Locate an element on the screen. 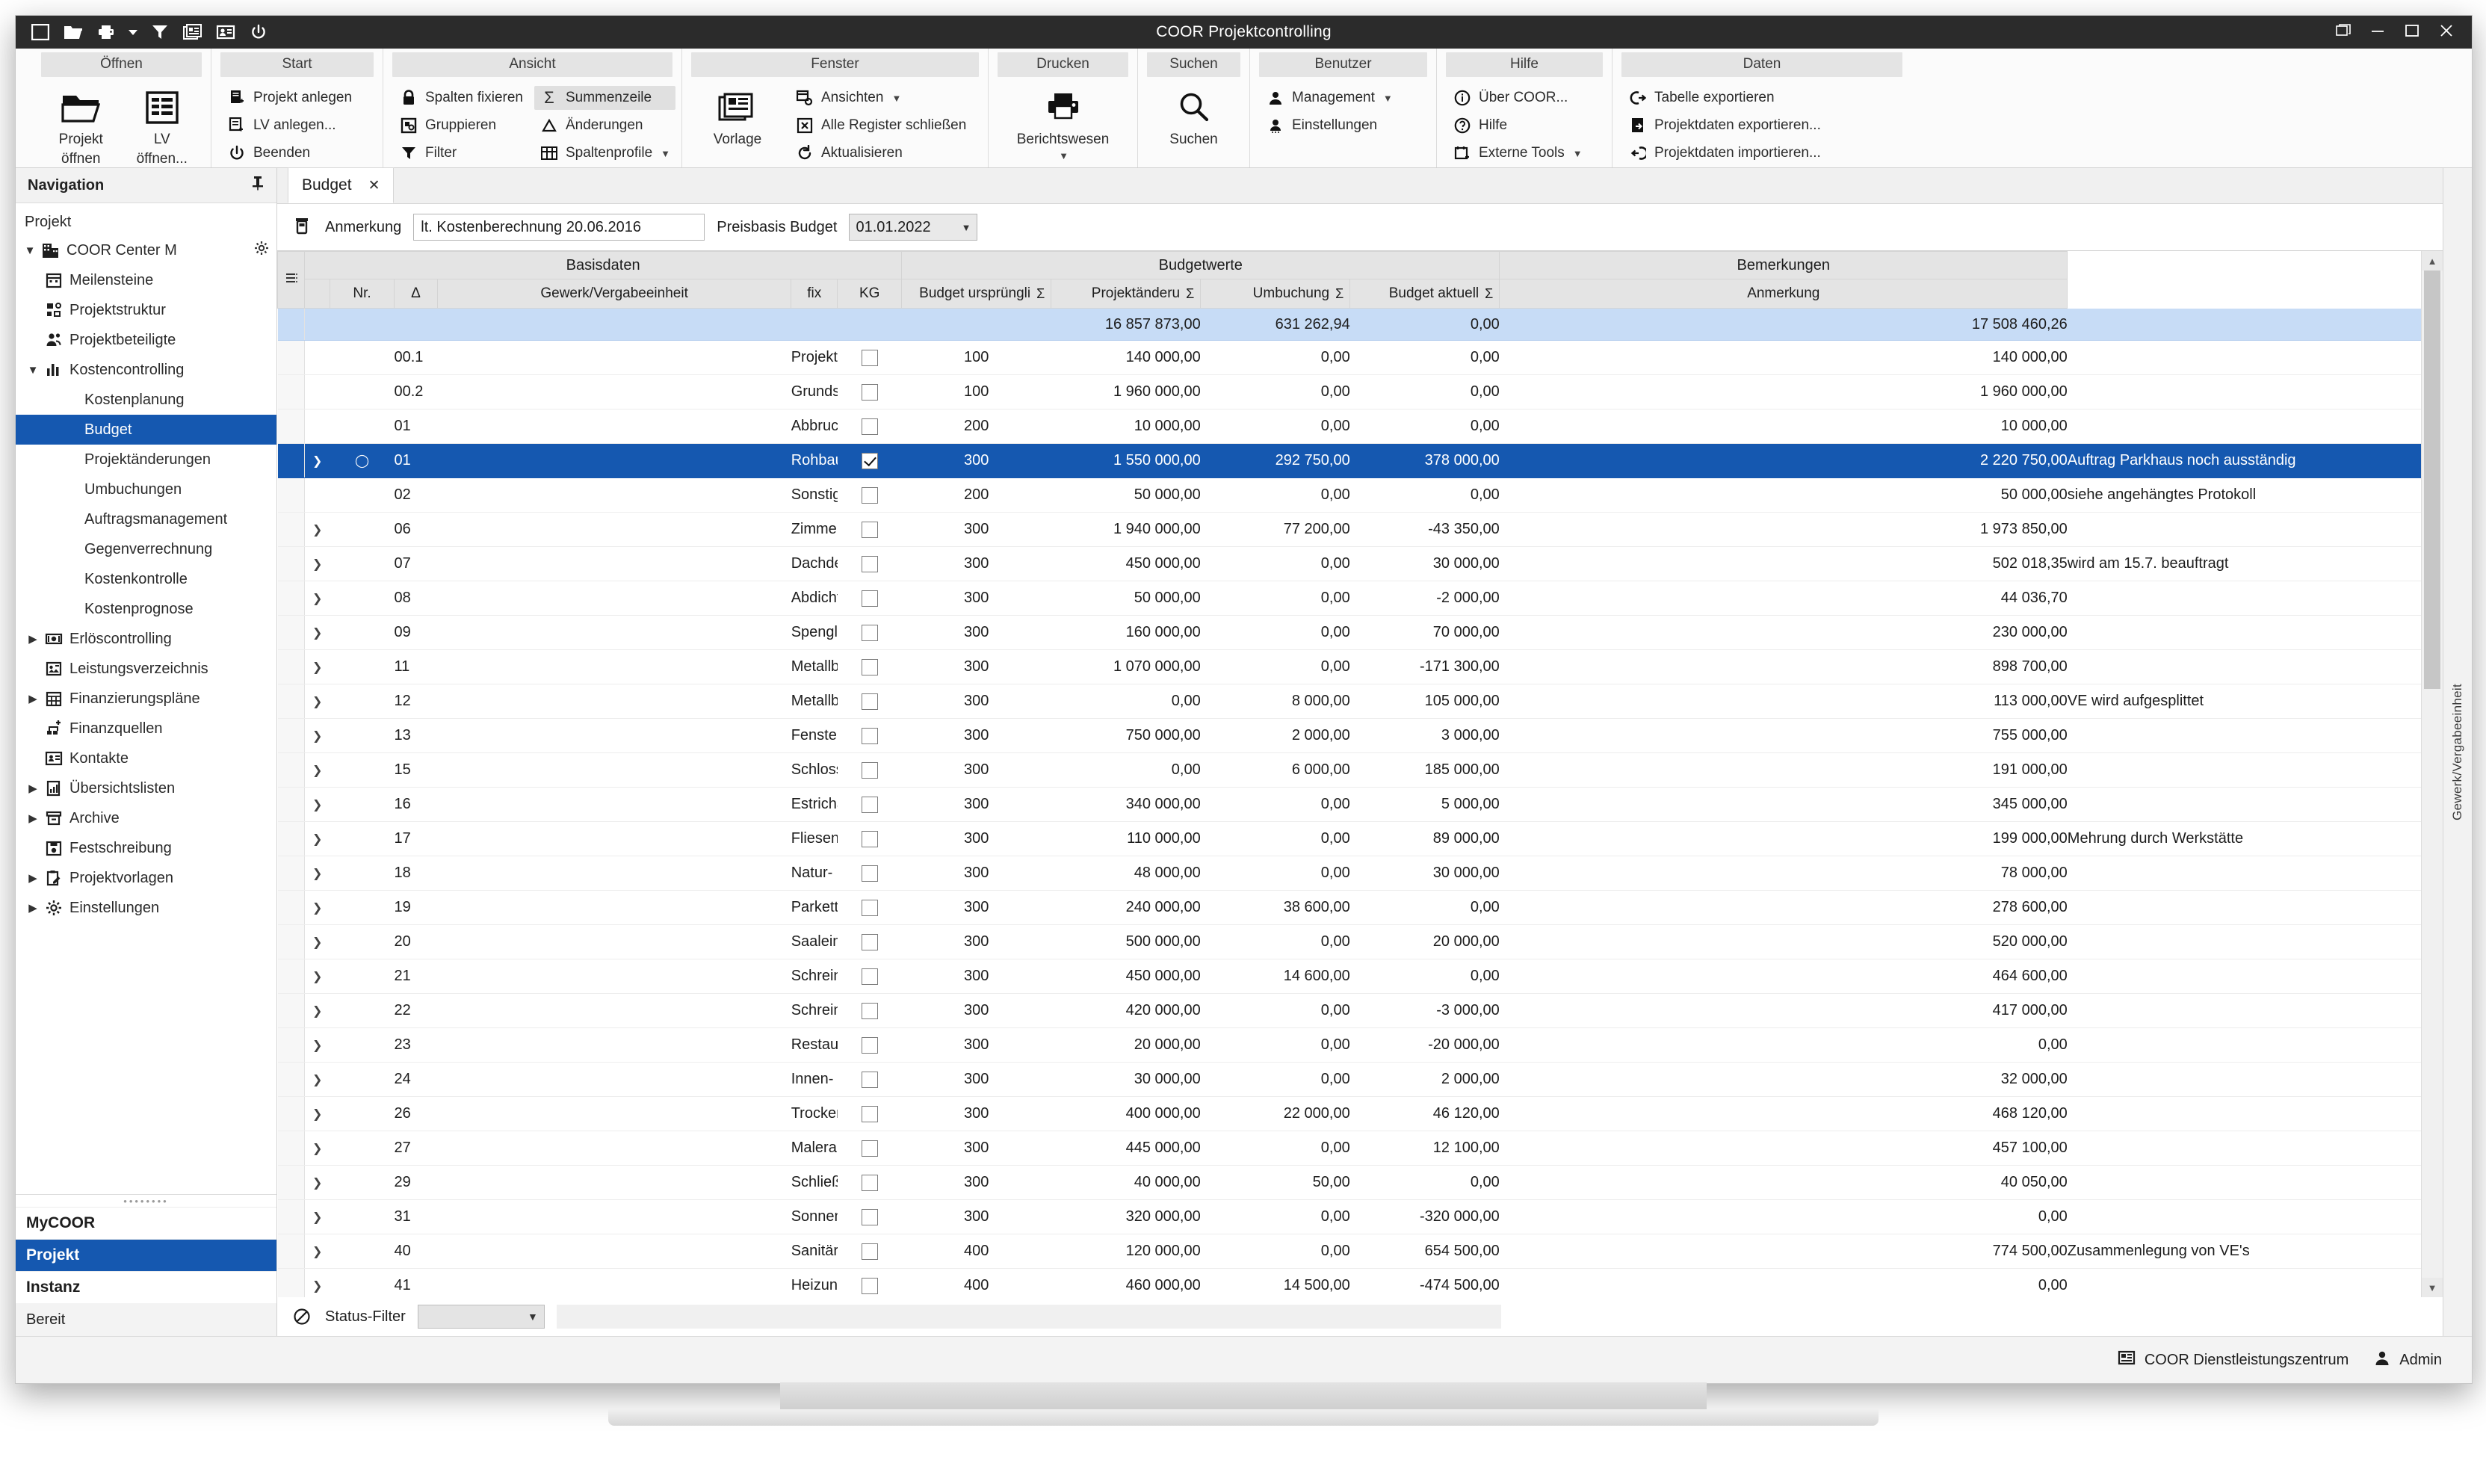 Image resolution: width=2486 pixels, height=1484 pixels. sidebar-item-budget: Budget is located at coordinates (146, 430).